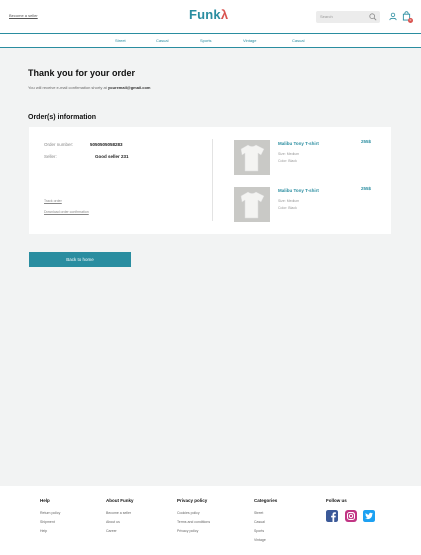  Describe the element at coordinates (50, 518) in the screenshot. I see `footer-col-help: Help Return policy Shipment Help` at that location.